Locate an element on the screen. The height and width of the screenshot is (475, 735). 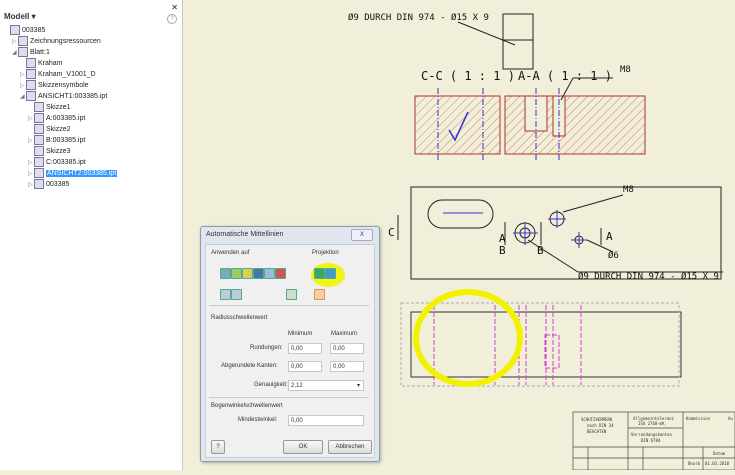
title-block-text: Datum is located at coordinates (719, 453).